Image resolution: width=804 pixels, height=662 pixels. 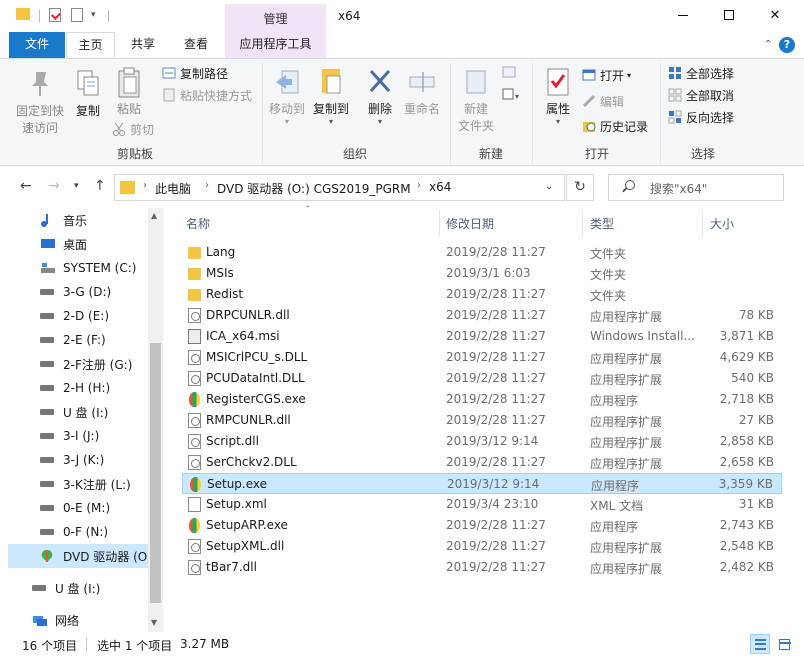 I want to click on table-row: Setup.xml 2019/3/4 23:10 XML 文档 31 KB, so click(x=482, y=504).